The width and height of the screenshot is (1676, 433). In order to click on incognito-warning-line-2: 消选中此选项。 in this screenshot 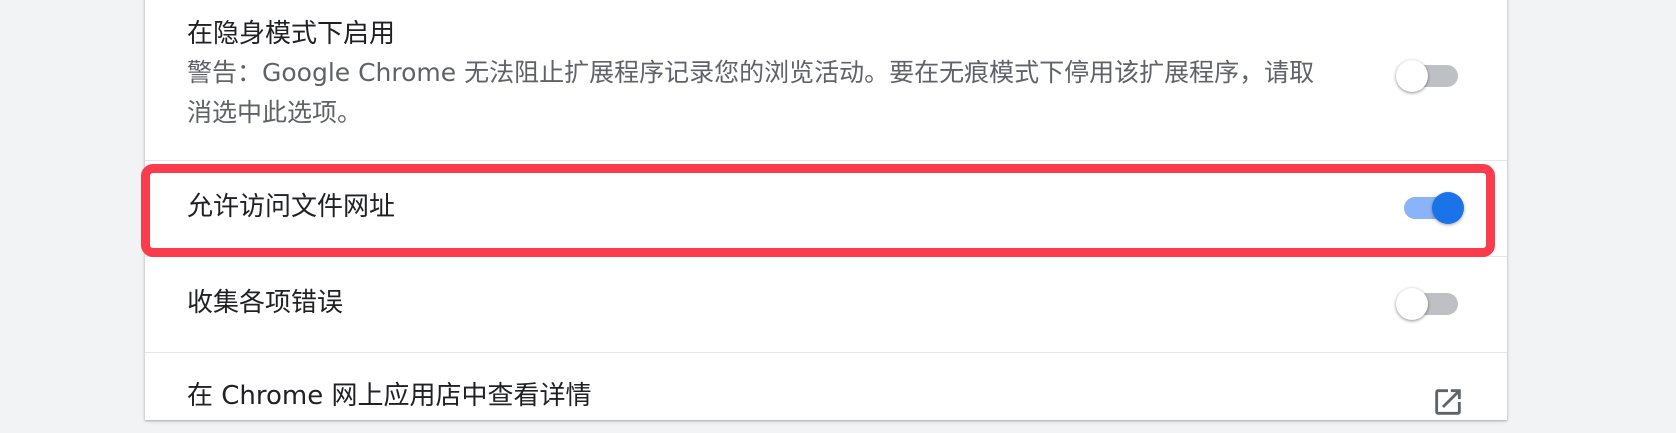, I will do `click(275, 112)`.